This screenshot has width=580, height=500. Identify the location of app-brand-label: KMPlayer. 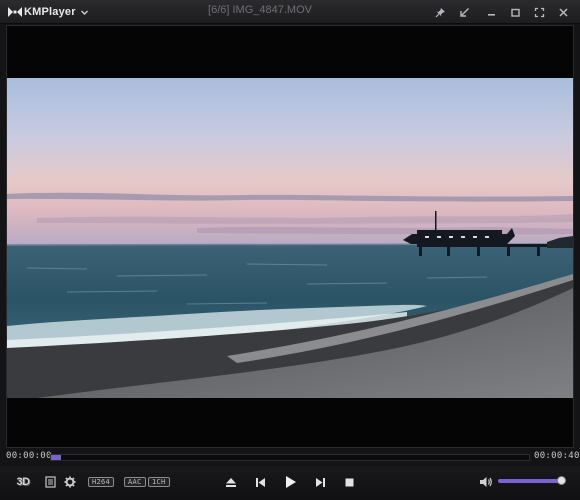
(50, 12).